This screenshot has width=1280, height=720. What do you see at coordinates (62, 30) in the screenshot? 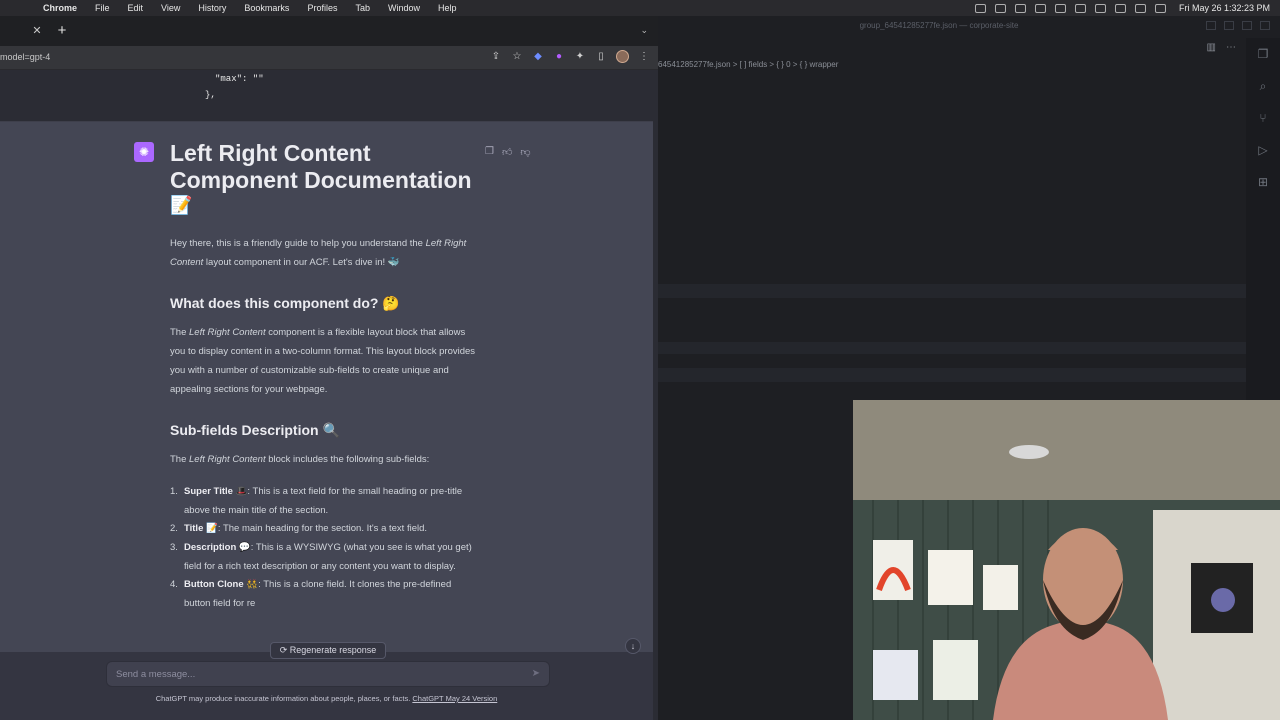
I see `new-tab-icon: +` at bounding box center [62, 30].